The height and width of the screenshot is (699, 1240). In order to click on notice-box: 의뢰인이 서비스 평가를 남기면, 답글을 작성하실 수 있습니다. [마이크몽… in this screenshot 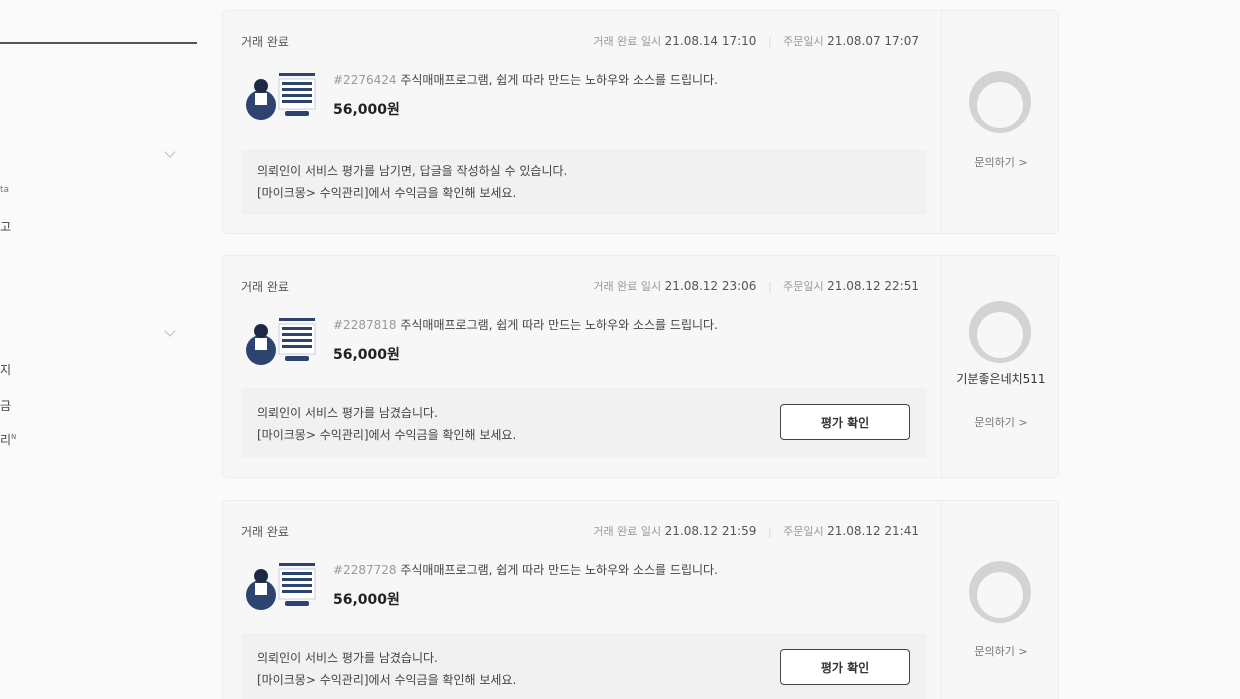, I will do `click(584, 182)`.